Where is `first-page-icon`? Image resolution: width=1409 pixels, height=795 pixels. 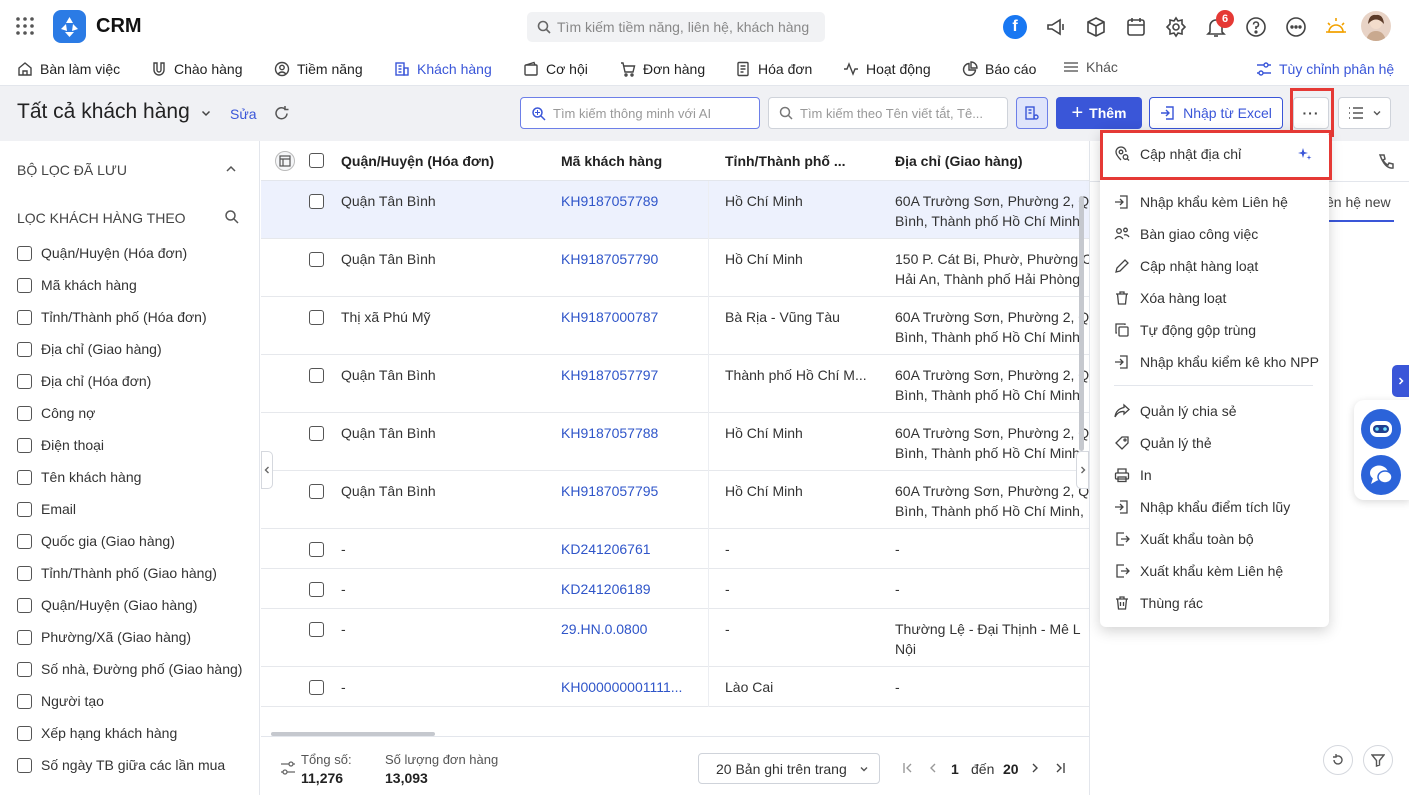
first-page-icon is located at coordinates (908, 768).